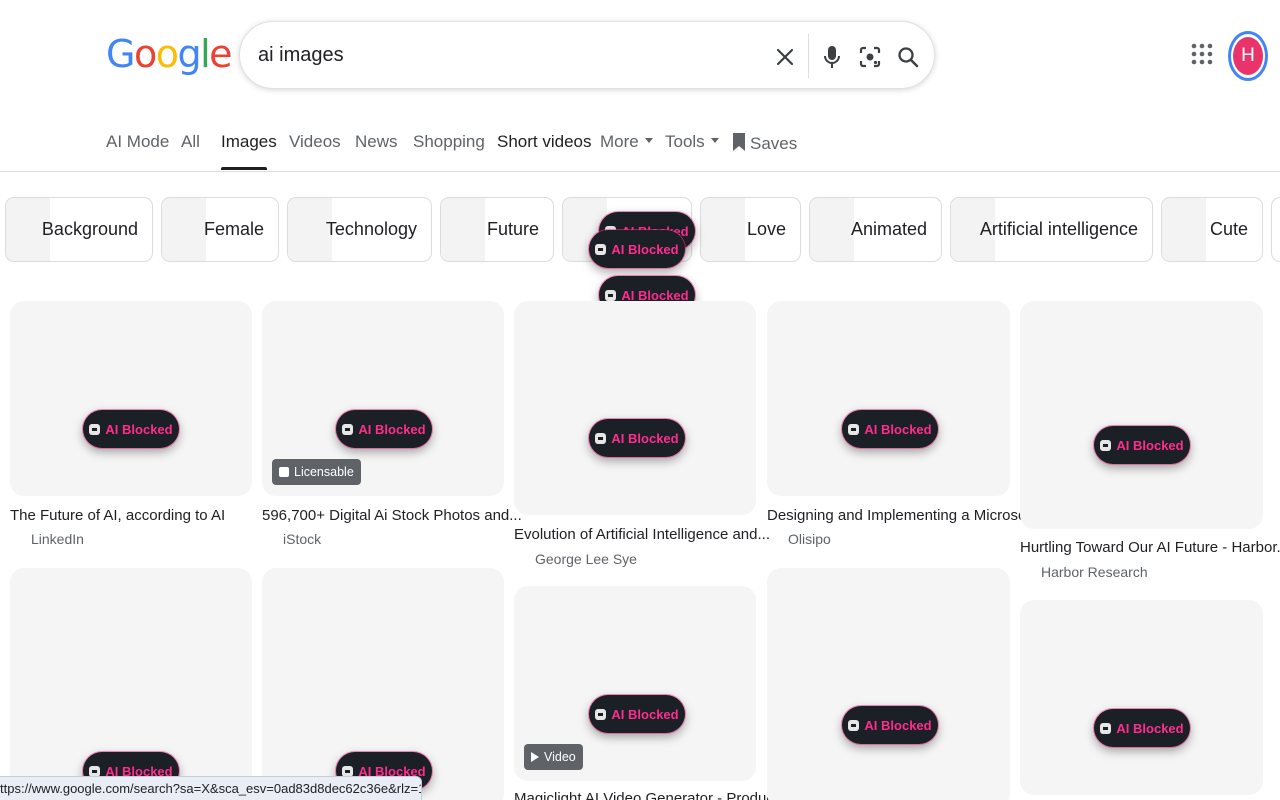 Image resolution: width=1280 pixels, height=800 pixels. Describe the element at coordinates (685, 141) in the screenshot. I see `tab-tools-label: Tools` at that location.